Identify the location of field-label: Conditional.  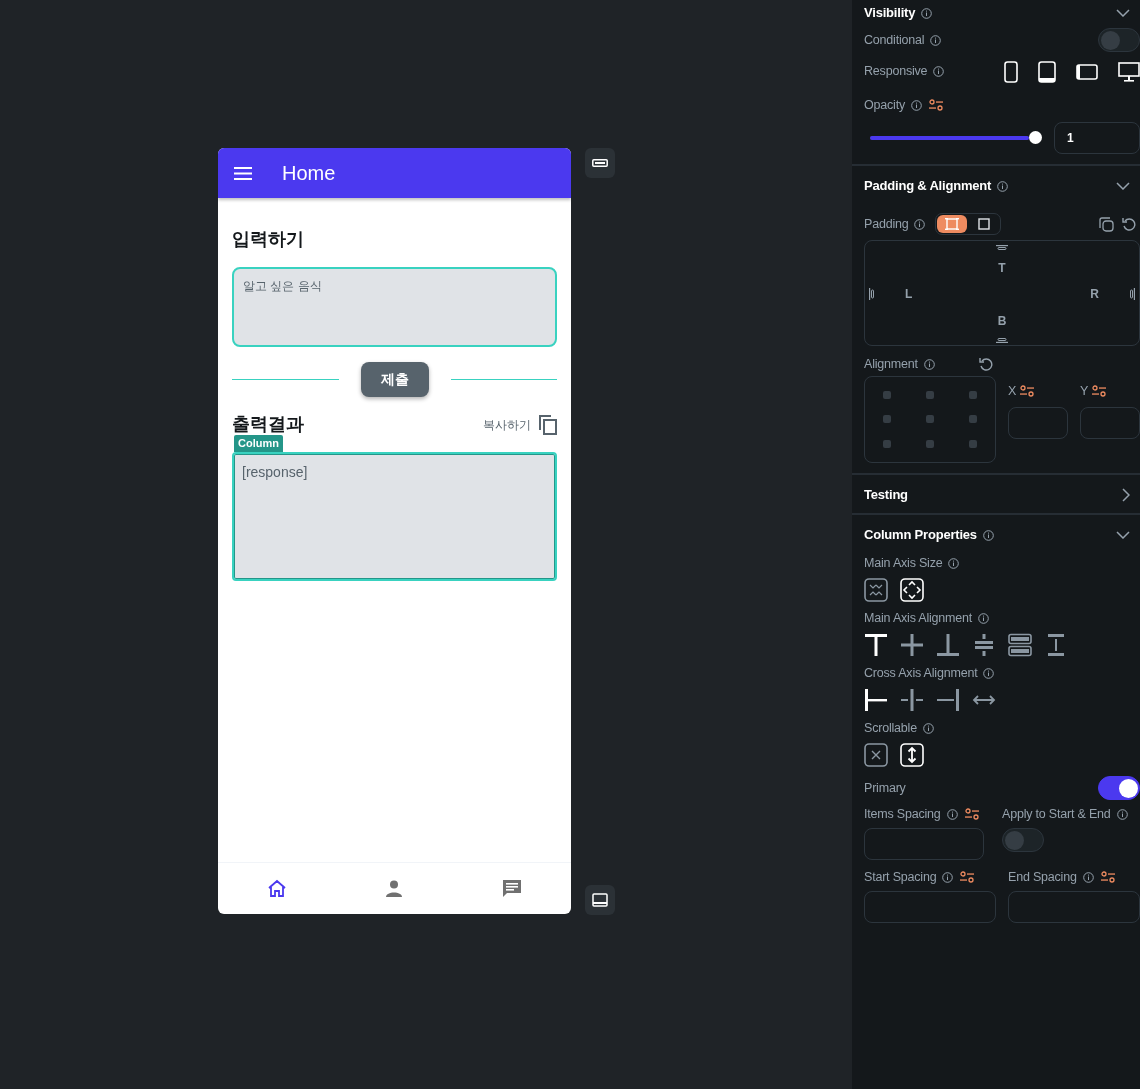
(894, 40).